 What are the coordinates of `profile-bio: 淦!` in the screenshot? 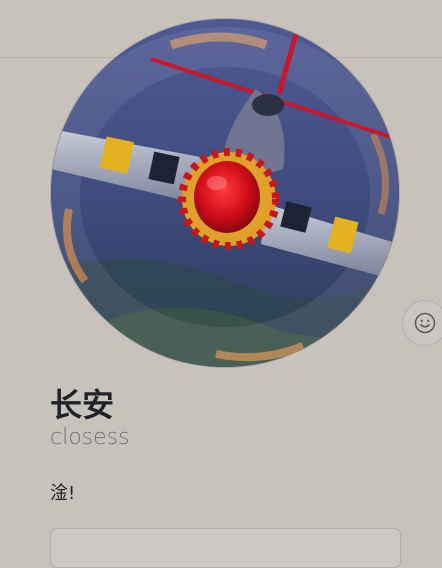 It's located at (63, 493).